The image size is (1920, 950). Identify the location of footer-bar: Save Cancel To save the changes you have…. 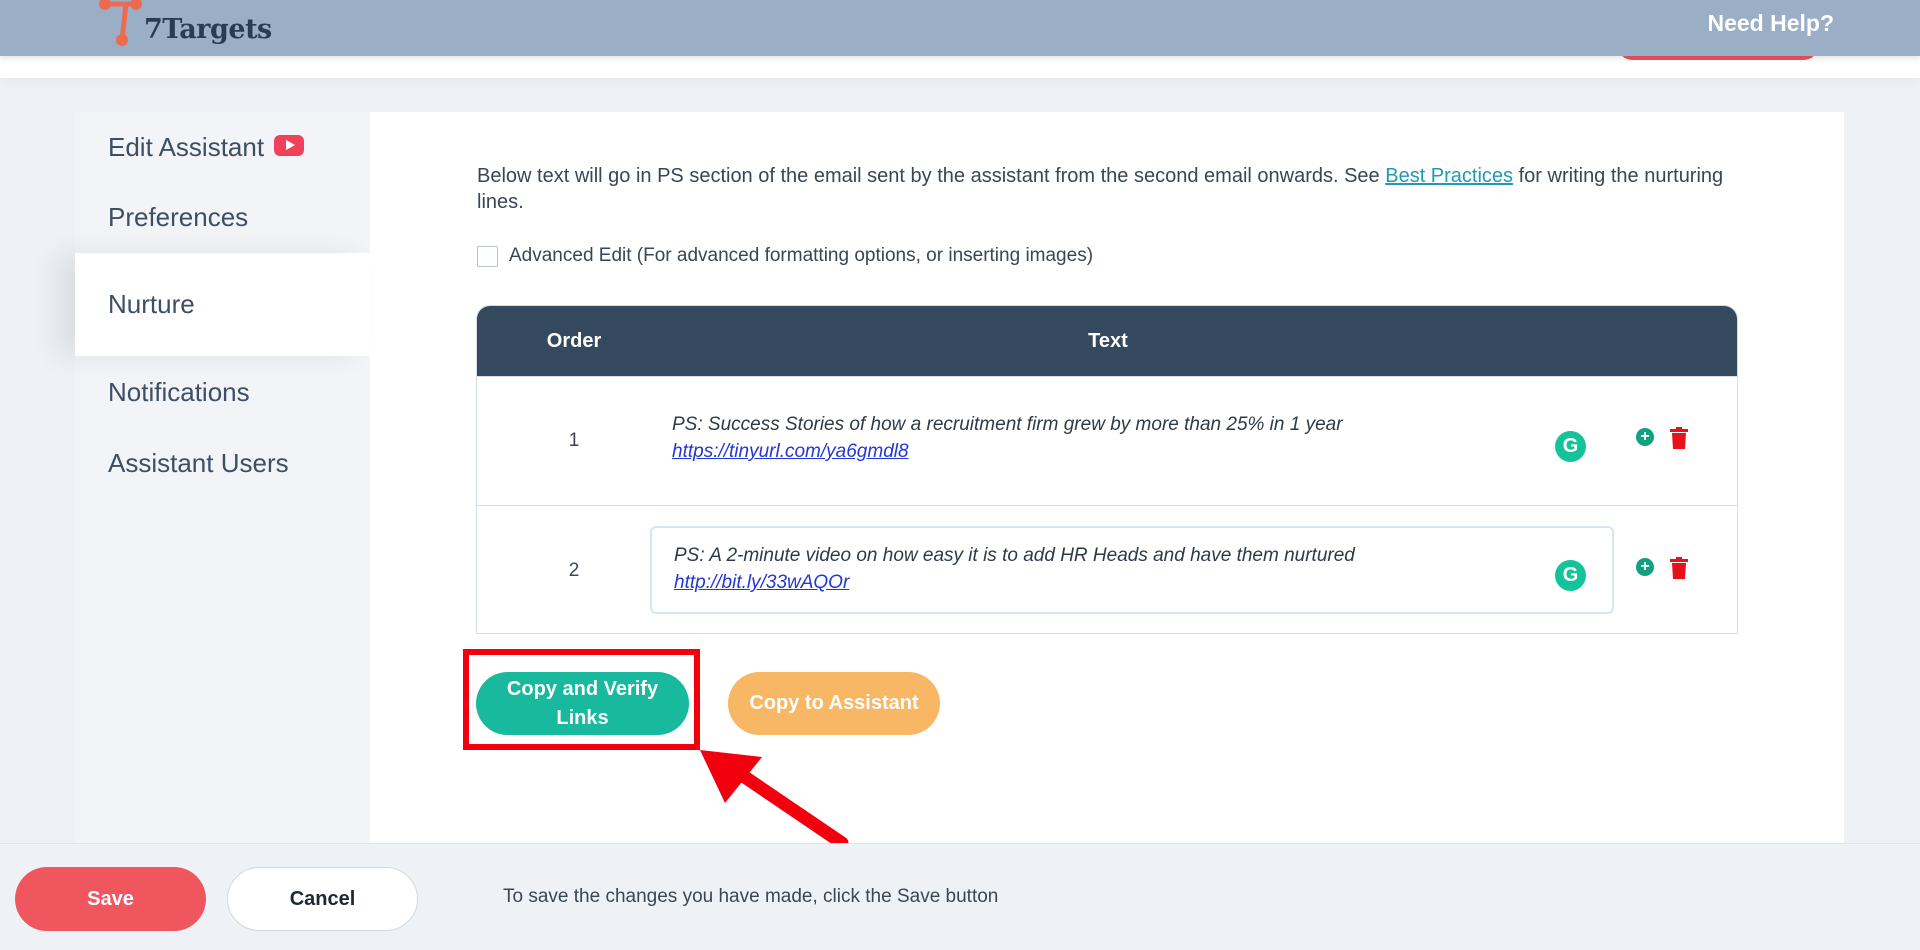
(960, 896).